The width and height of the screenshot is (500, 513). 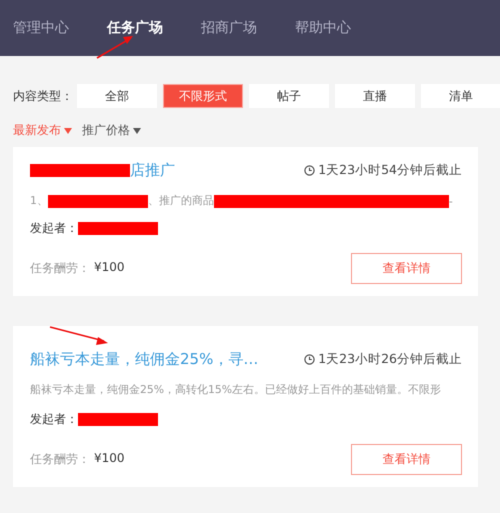 What do you see at coordinates (152, 170) in the screenshot?
I see `text-fragment: 店推广` at bounding box center [152, 170].